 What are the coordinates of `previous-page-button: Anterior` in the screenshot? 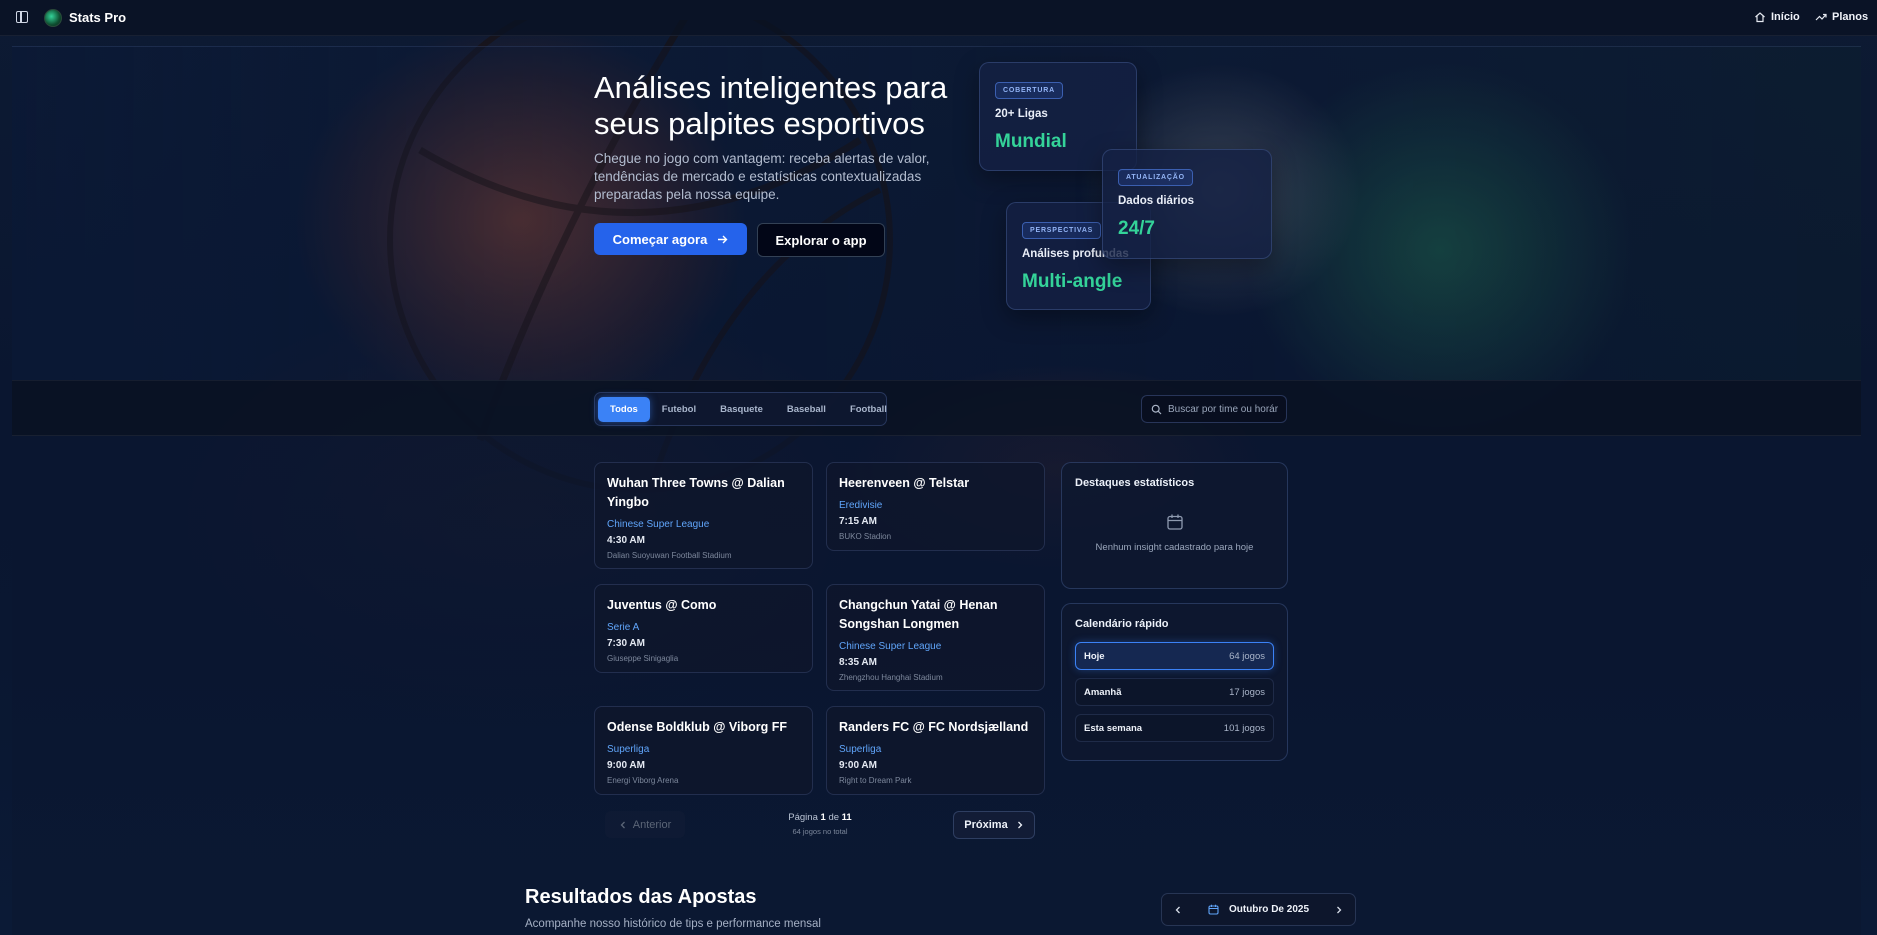 It's located at (645, 824).